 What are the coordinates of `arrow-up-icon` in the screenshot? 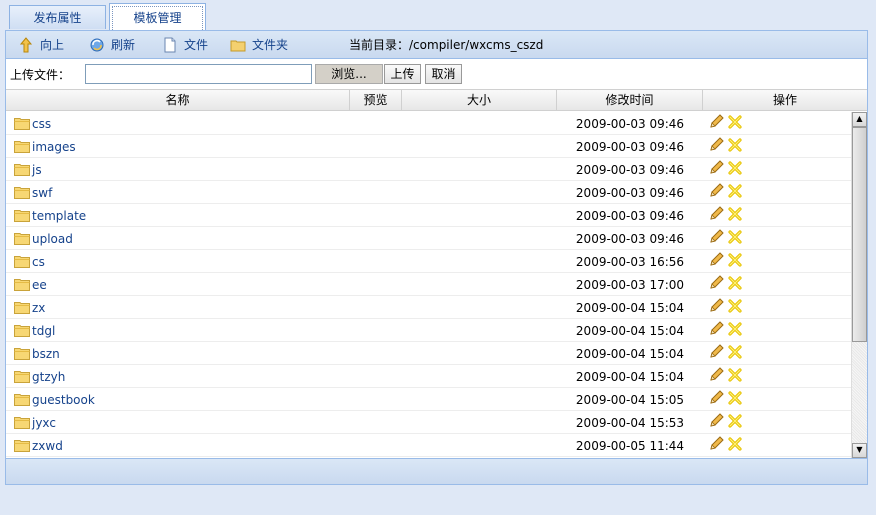 It's located at (26, 45).